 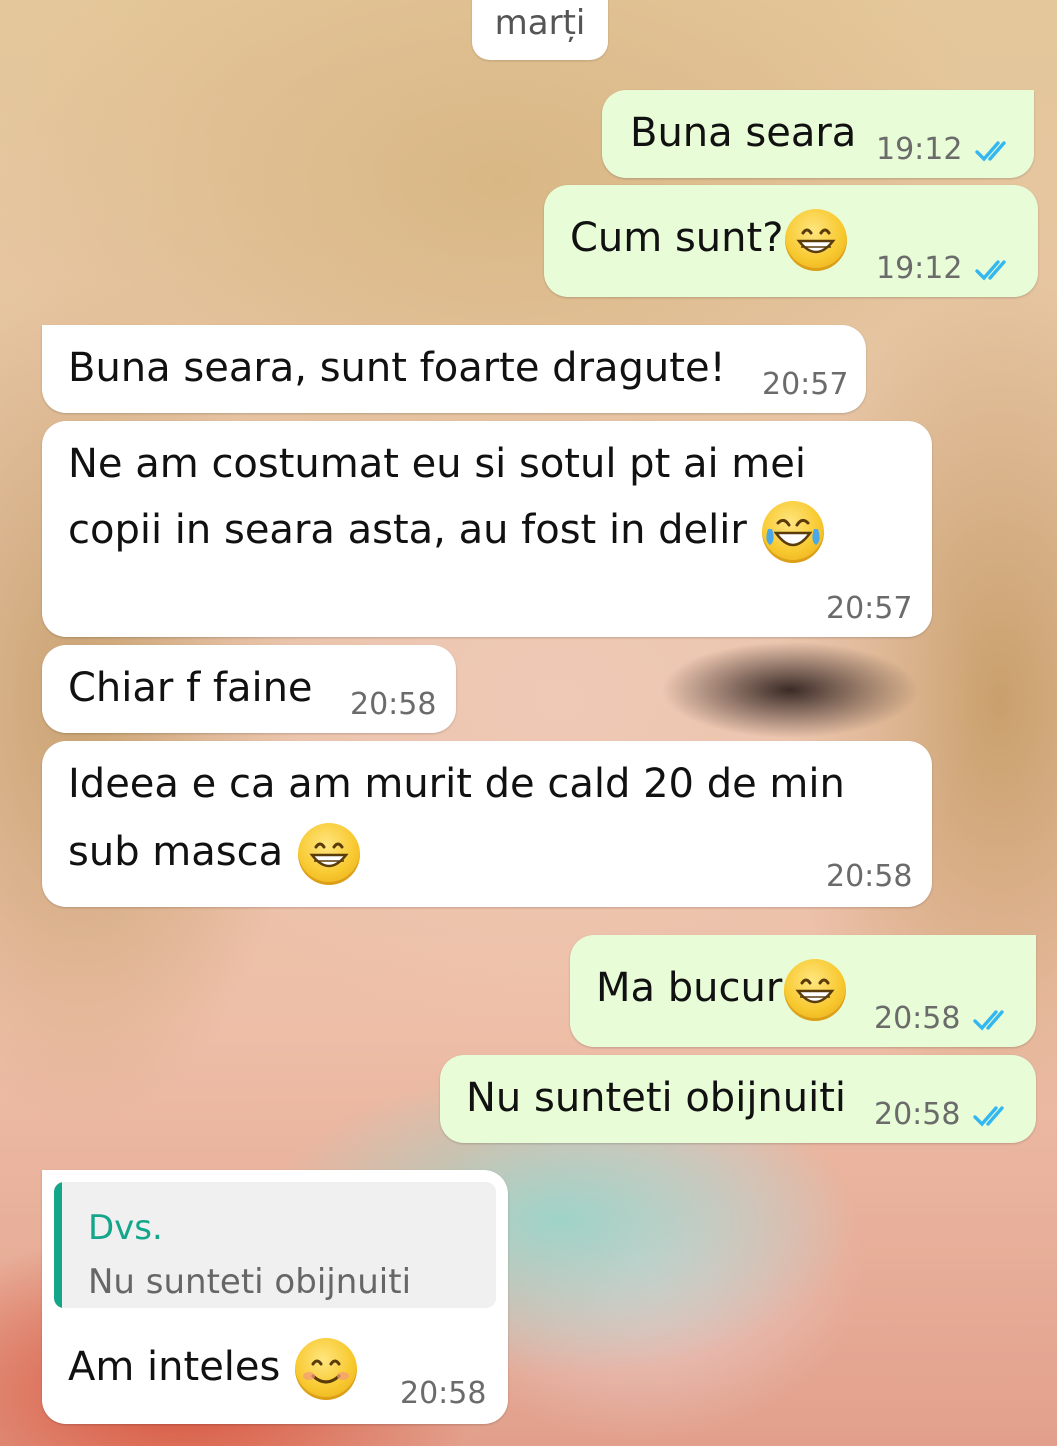 What do you see at coordinates (540, 30) in the screenshot?
I see `date-separator: marți` at bounding box center [540, 30].